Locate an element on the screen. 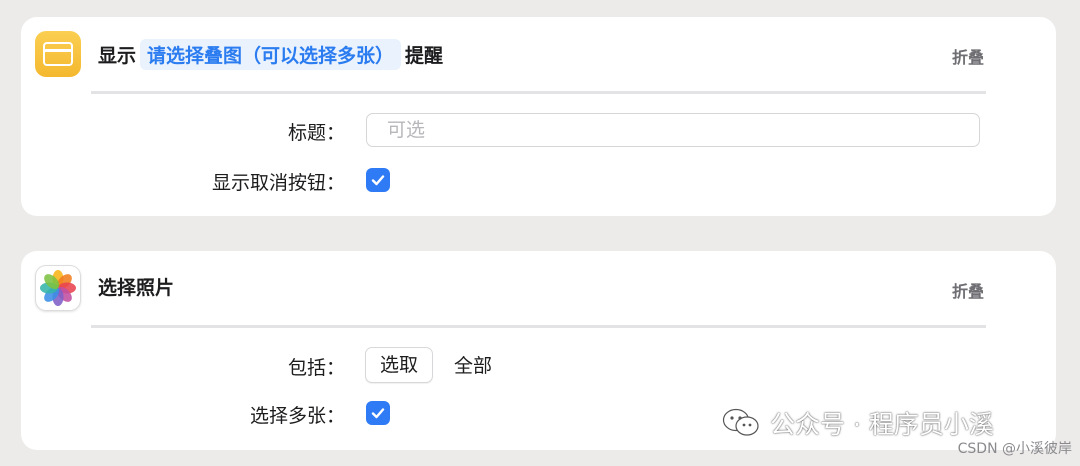  title-row: 标题： 可选 is located at coordinates (538, 131).